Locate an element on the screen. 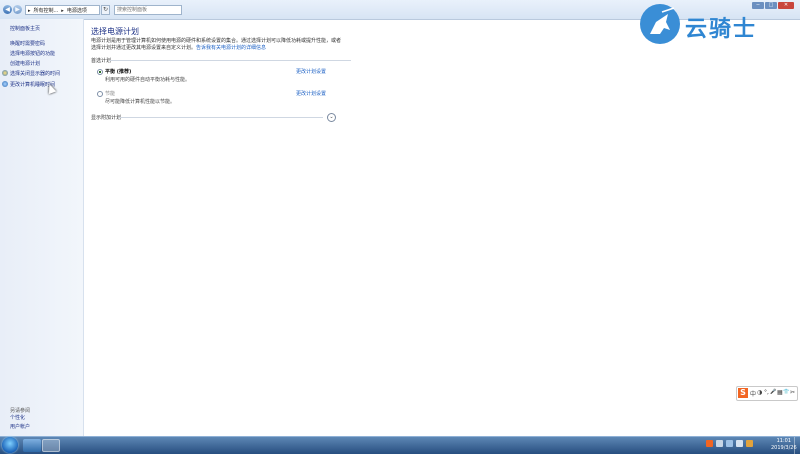 The height and width of the screenshot is (454, 800). volume-icon is located at coordinates (739, 443).